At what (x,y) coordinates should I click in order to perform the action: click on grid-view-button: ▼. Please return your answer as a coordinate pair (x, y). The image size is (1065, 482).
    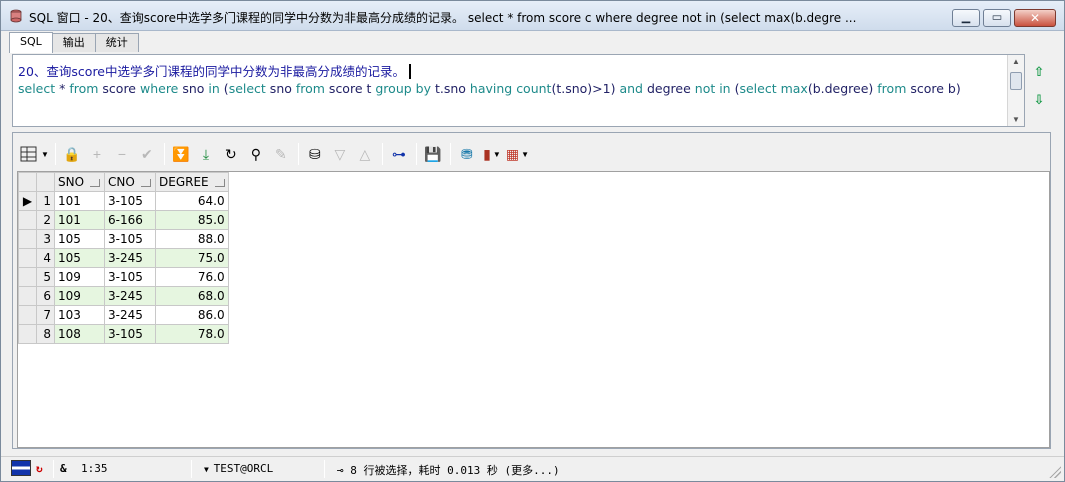
    Looking at the image, I should click on (34, 154).